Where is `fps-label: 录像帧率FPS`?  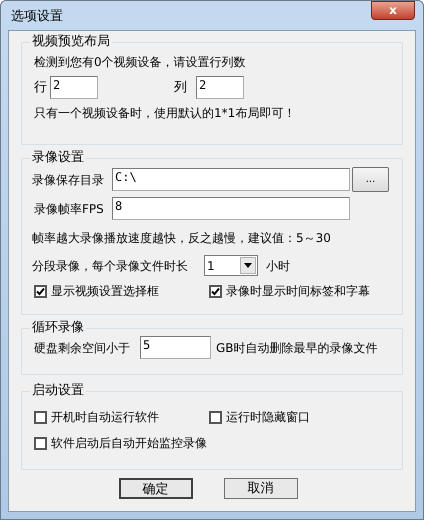
fps-label: 录像帧率FPS is located at coordinates (69, 209).